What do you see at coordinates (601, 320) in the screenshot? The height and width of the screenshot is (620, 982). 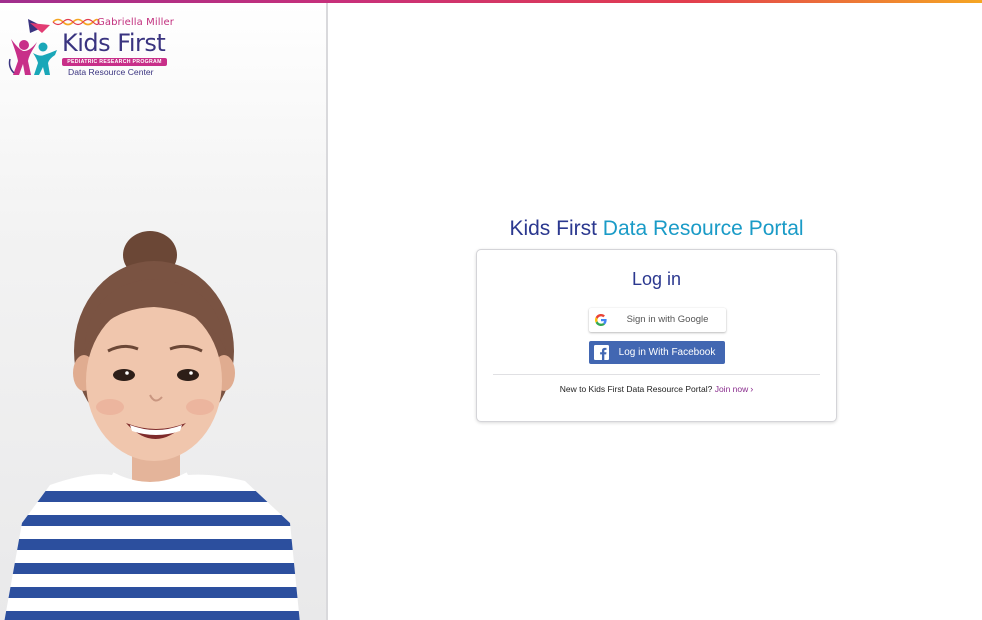 I see `google-g-icon` at bounding box center [601, 320].